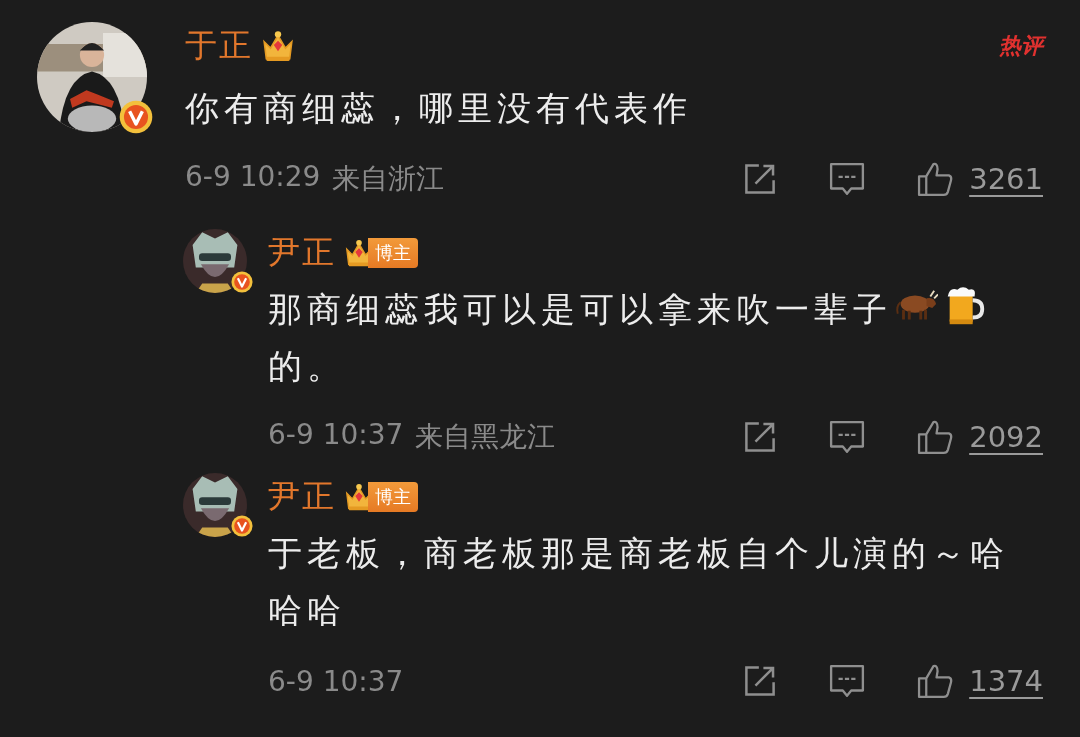 The image size is (1080, 737). Describe the element at coordinates (638, 581) in the screenshot. I see `comment-text: 于老板，商老板那是商老板自个儿演的～哈哈哈` at that location.